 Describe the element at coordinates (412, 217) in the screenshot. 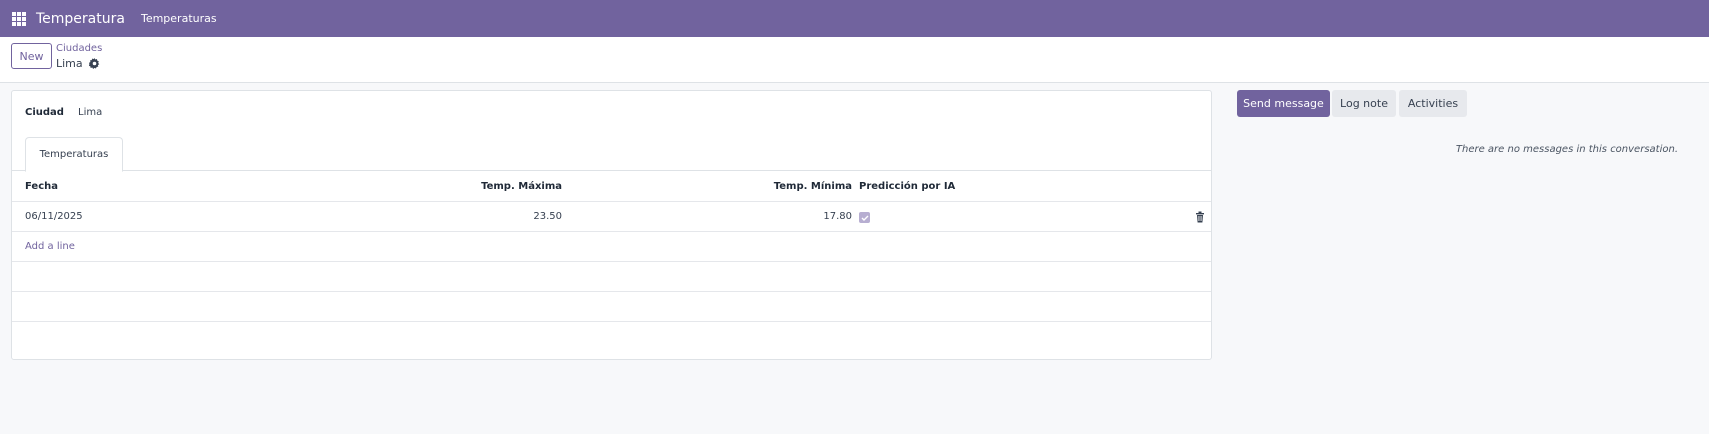

I see `temp-maxima-cell: 23.50` at that location.